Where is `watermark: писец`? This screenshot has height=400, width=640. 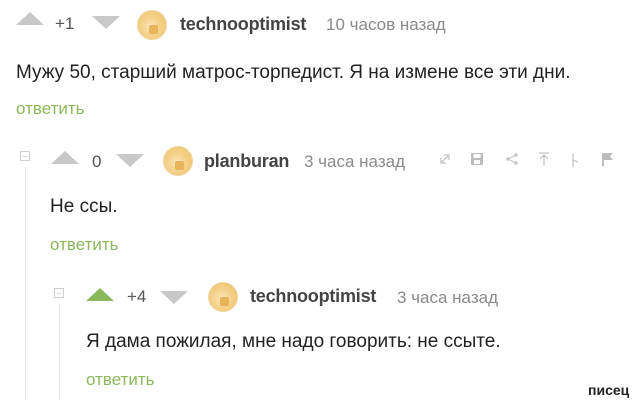
watermark: писец is located at coordinates (609, 390).